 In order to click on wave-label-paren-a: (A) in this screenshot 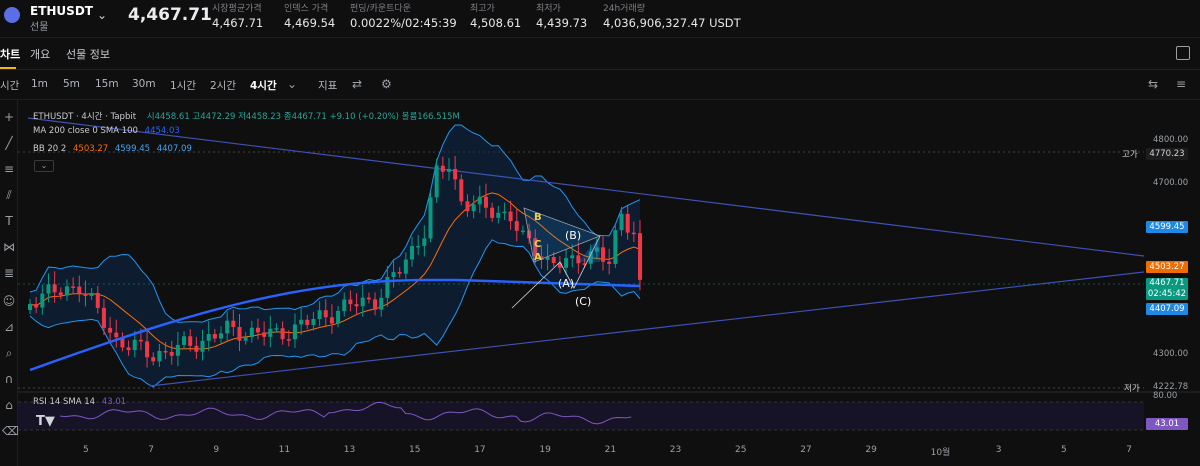, I will do `click(566, 283)`.